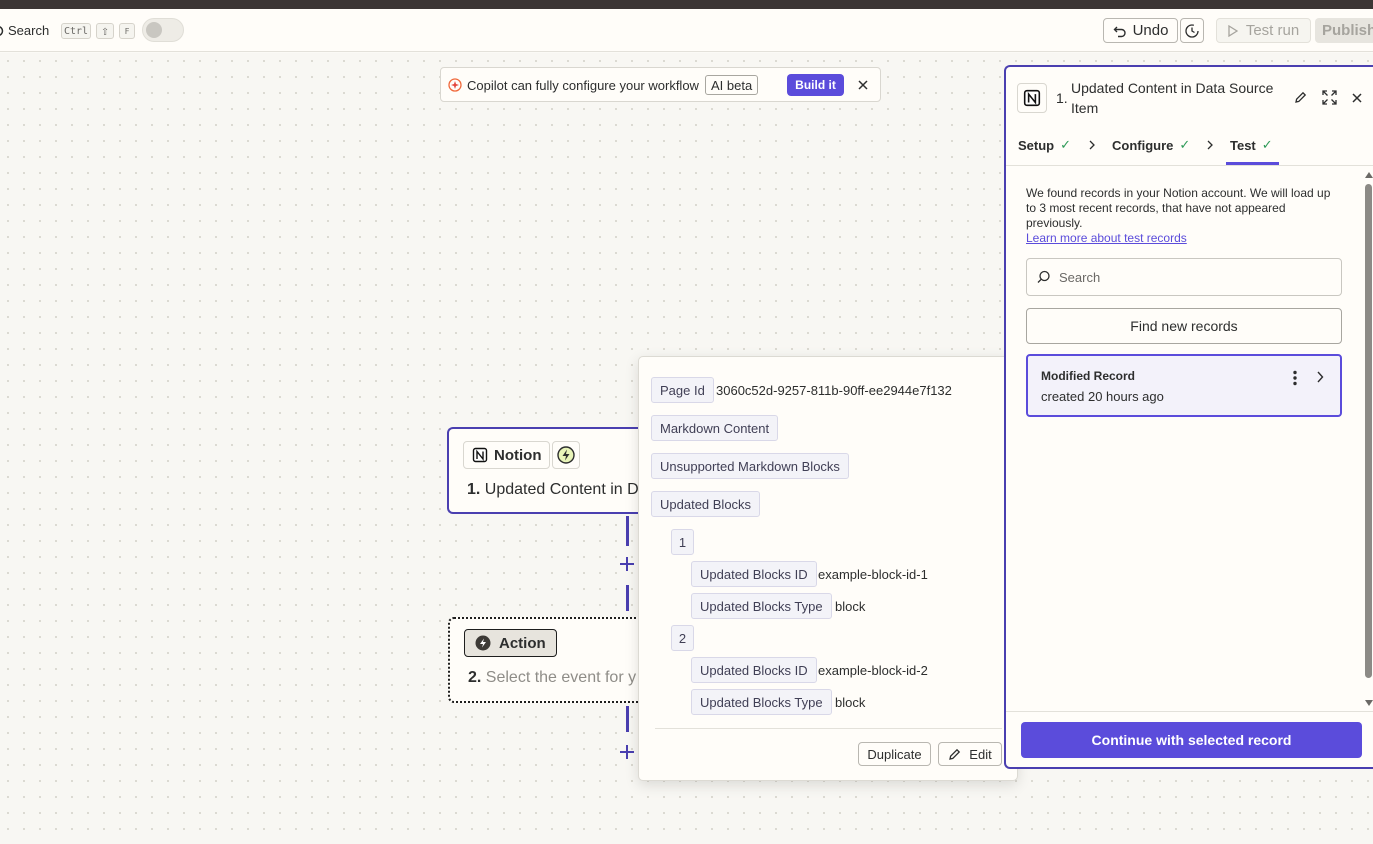  Describe the element at coordinates (1106, 238) in the screenshot. I see `learn-more-link: Learn more about test records` at that location.